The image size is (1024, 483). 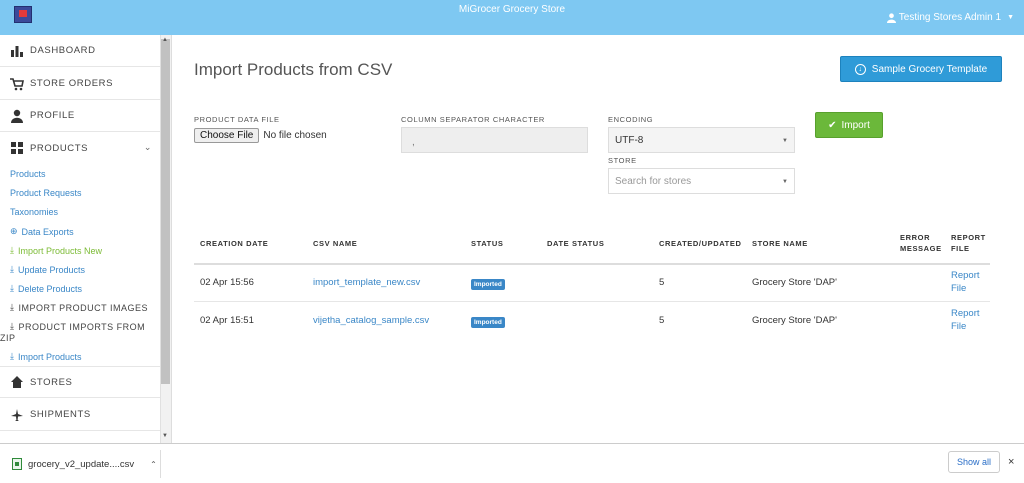 I want to click on user-icon, so click(x=17, y=116).